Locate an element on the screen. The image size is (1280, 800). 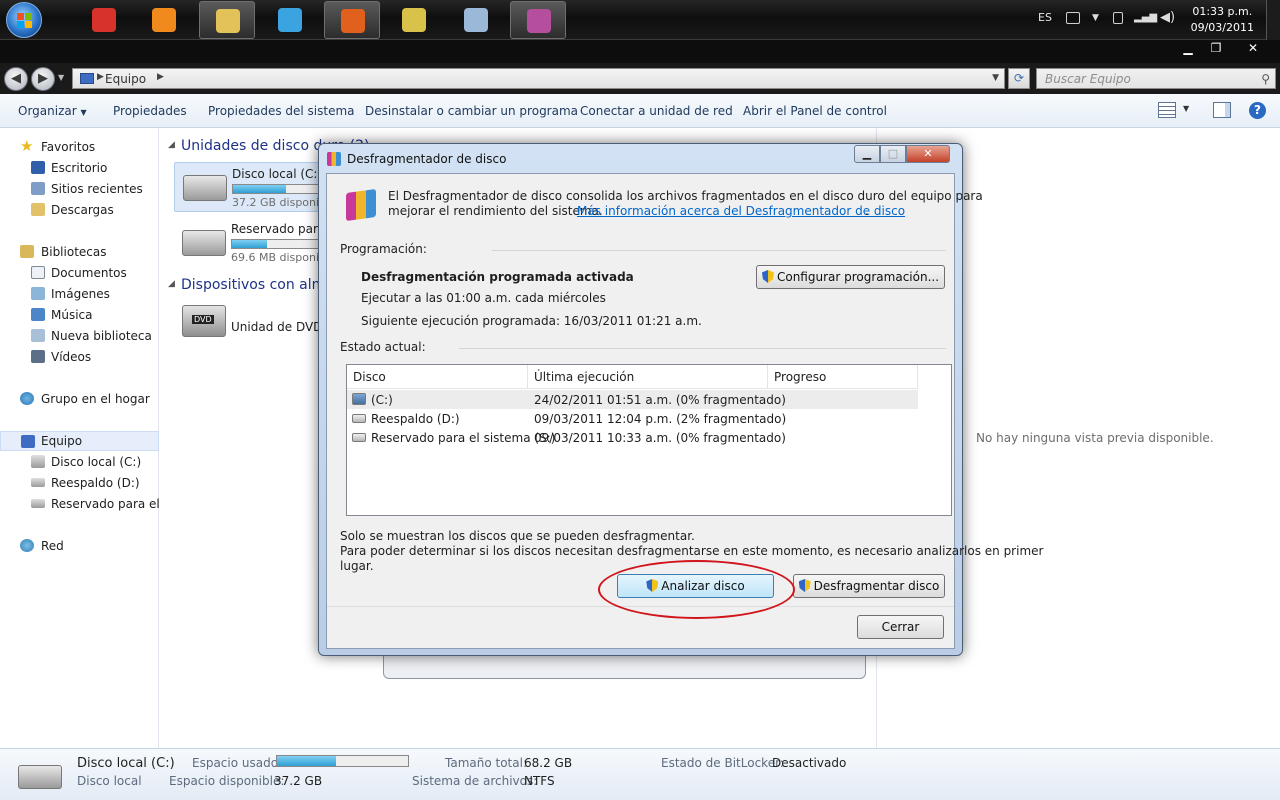
open-control-panel-button: Abrir el Panel de control is located at coordinates (815, 111).